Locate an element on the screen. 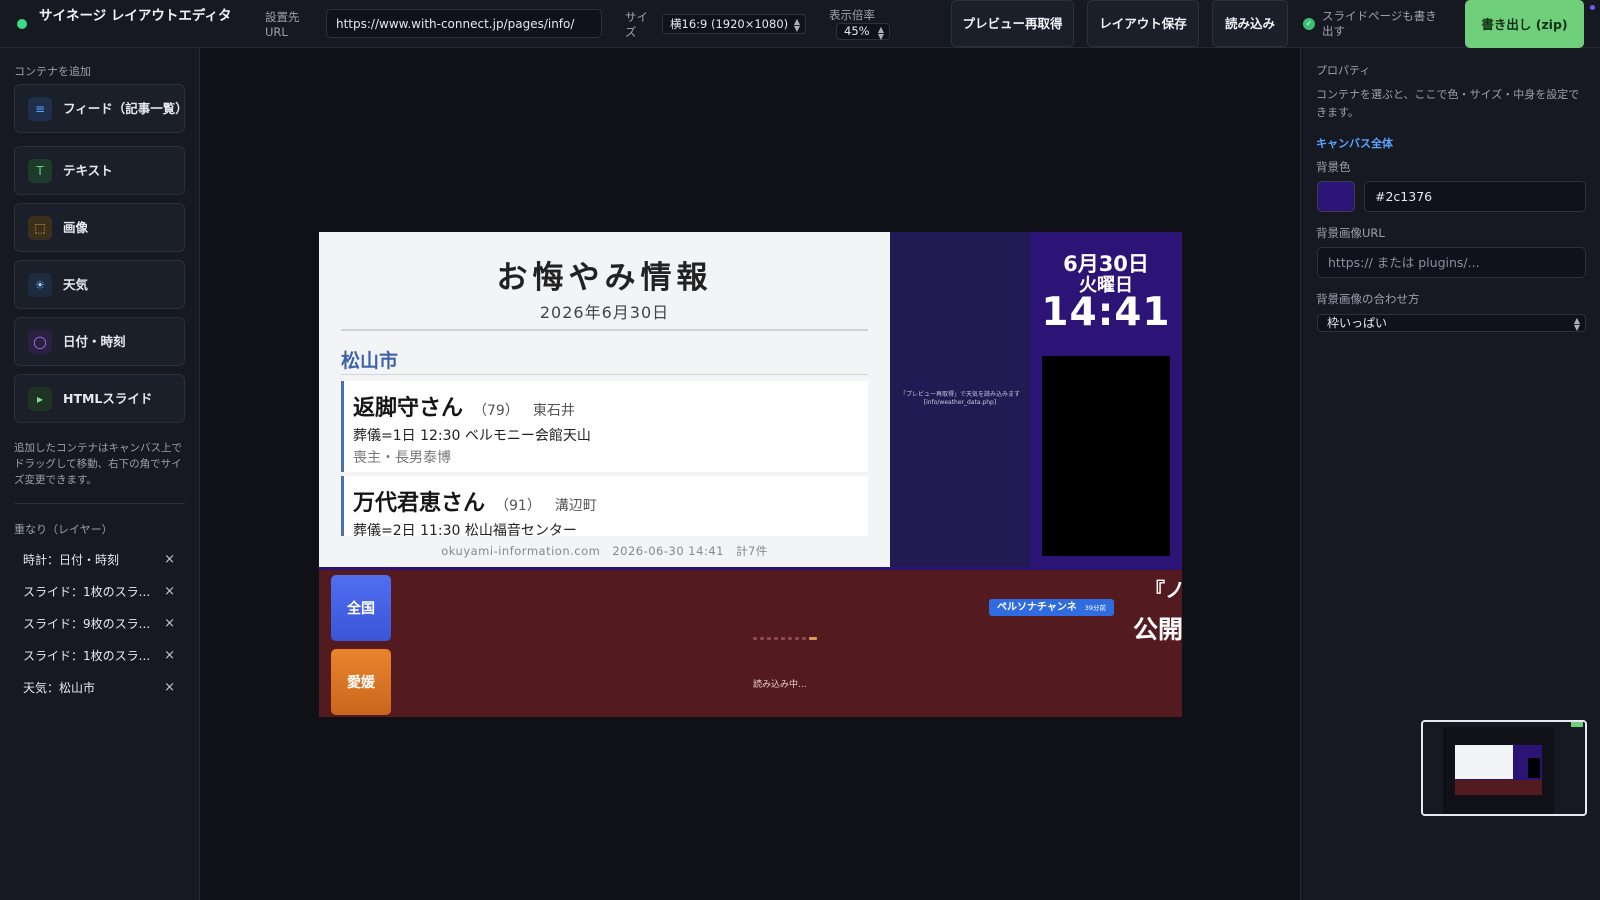 Image resolution: width=1600 pixels, height=900 pixels. minimap-sidebar is located at coordinates (1433, 770).